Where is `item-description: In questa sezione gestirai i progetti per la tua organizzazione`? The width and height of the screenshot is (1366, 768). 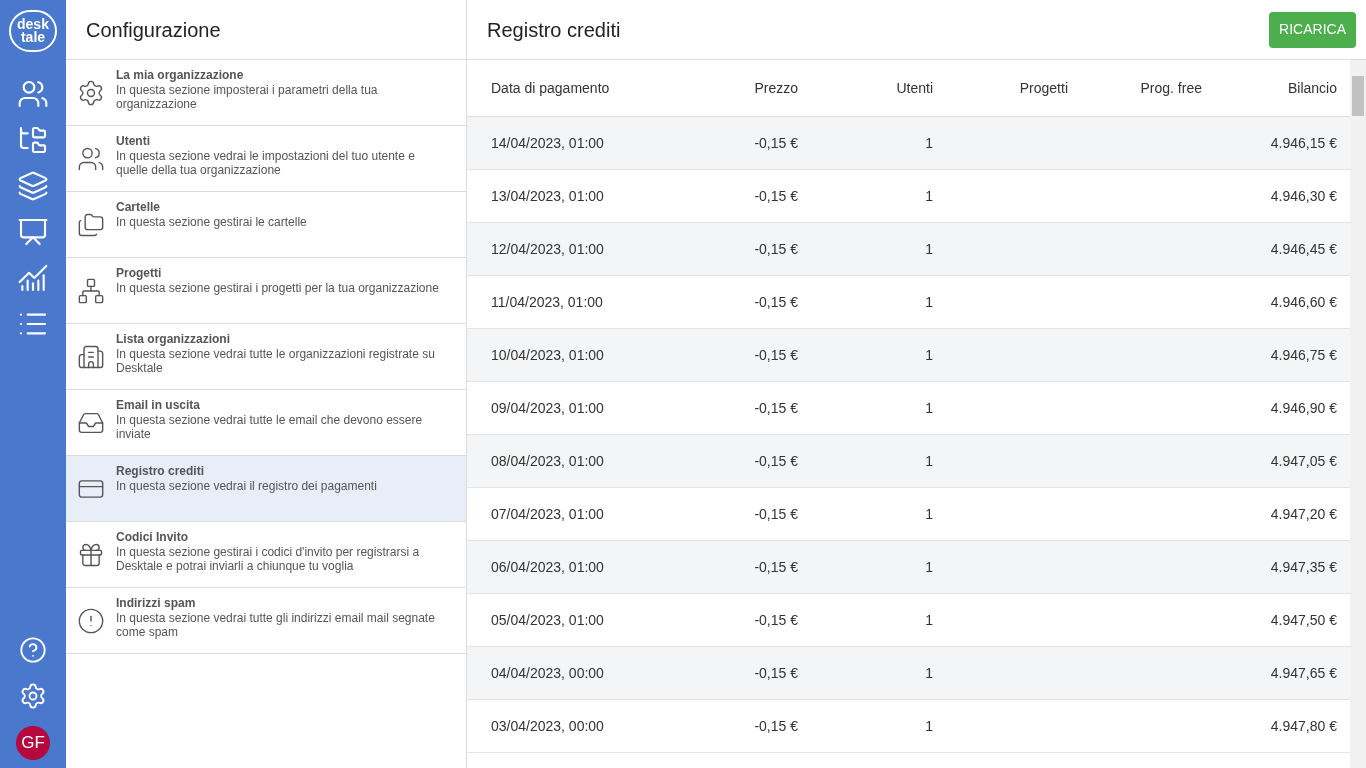 item-description: In questa sezione gestirai i progetti per la tua organizzazione is located at coordinates (277, 288).